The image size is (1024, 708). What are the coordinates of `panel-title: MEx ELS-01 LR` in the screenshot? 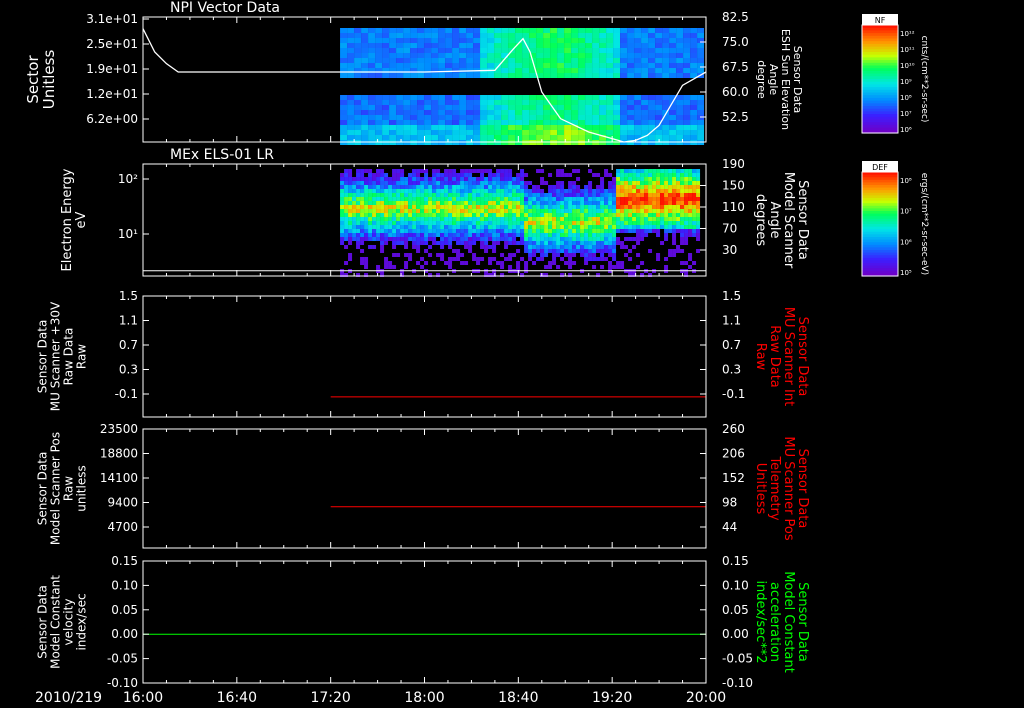 It's located at (222, 155).